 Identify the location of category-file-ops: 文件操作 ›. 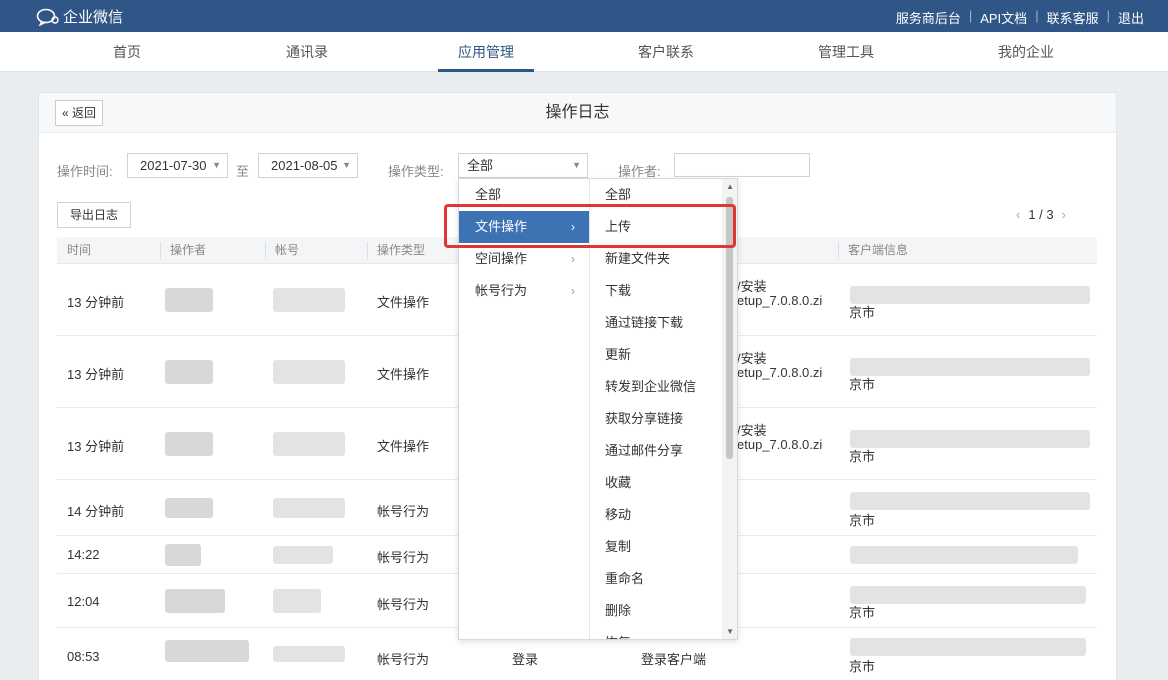
(524, 227).